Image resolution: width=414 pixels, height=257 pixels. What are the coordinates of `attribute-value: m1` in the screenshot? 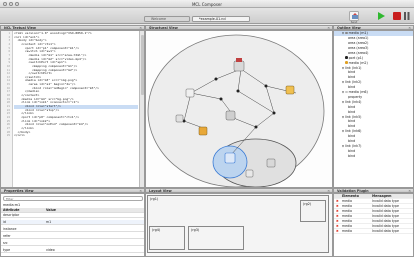 It's located at (48, 222).